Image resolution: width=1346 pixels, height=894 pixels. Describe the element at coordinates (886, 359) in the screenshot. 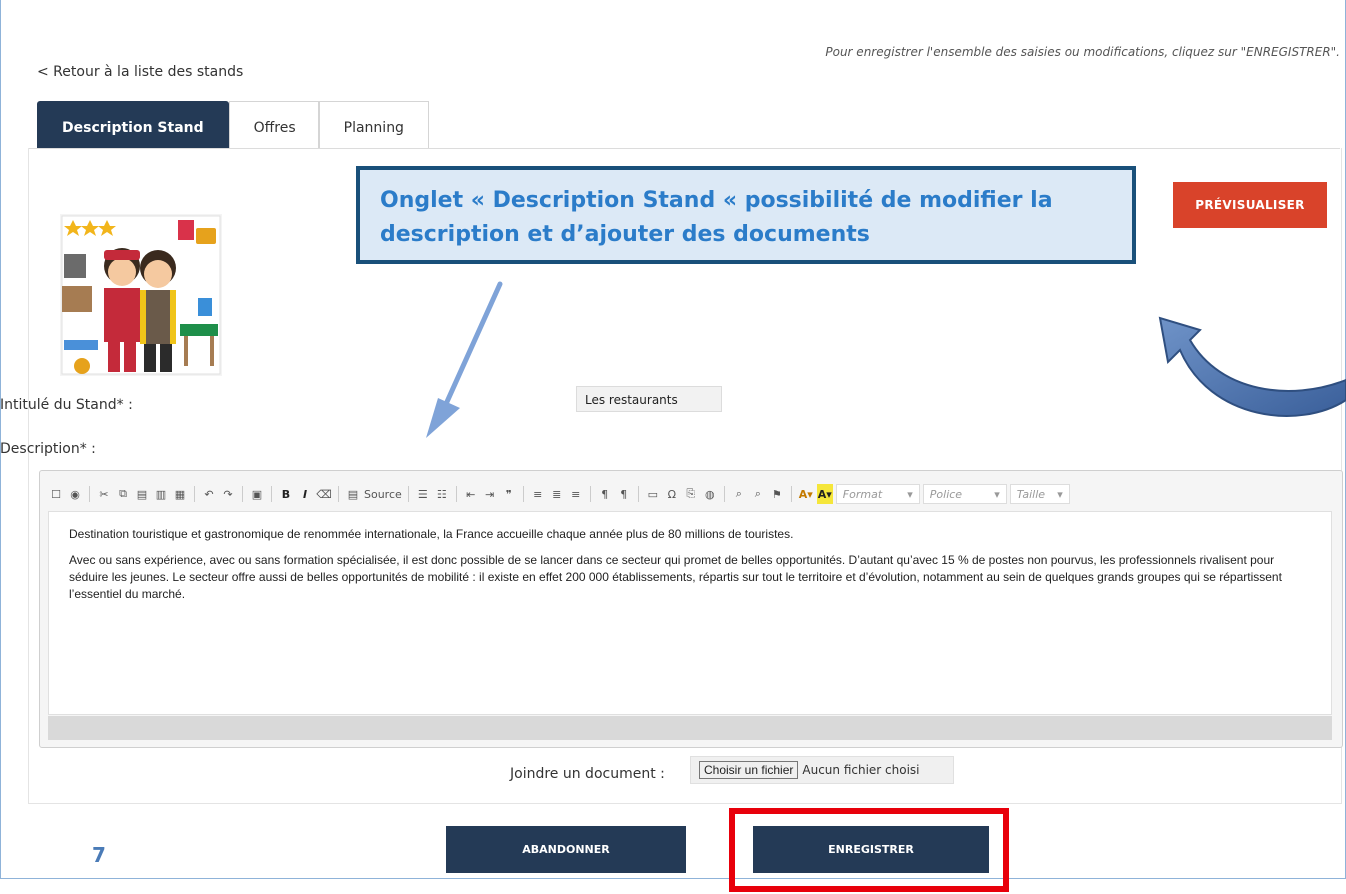

I see `annotation-arrows` at that location.